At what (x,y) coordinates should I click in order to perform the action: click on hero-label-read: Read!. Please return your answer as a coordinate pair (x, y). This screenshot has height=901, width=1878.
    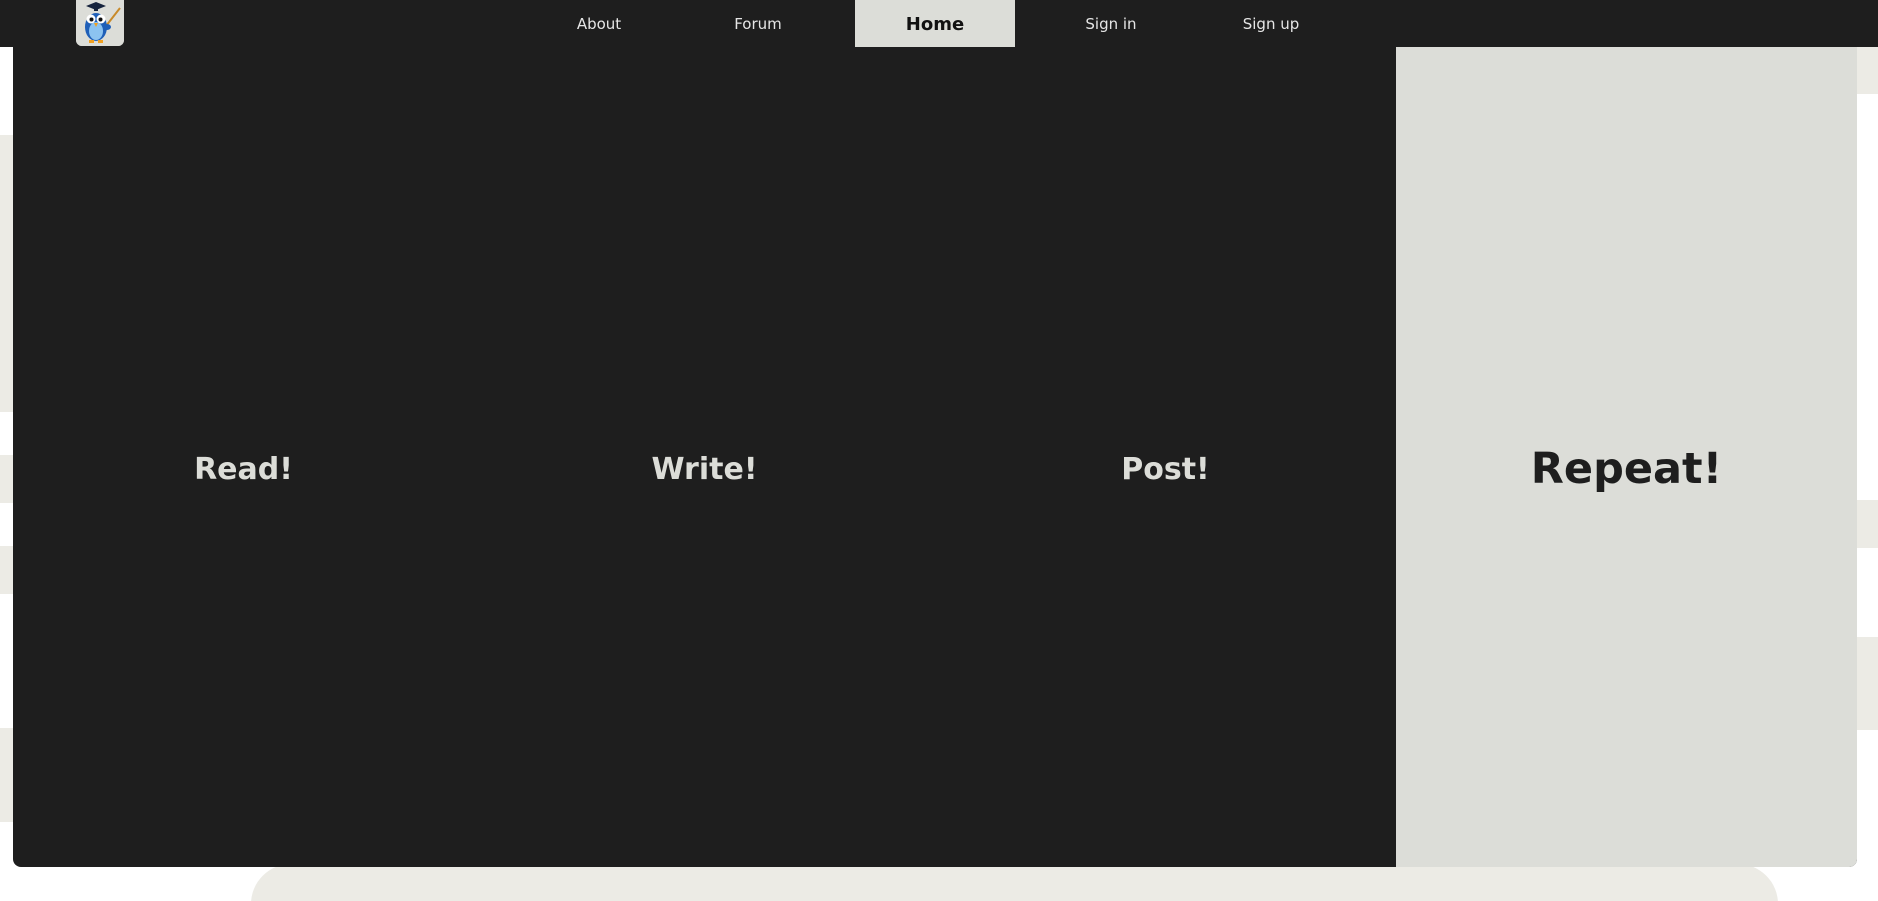
    Looking at the image, I should click on (243, 469).